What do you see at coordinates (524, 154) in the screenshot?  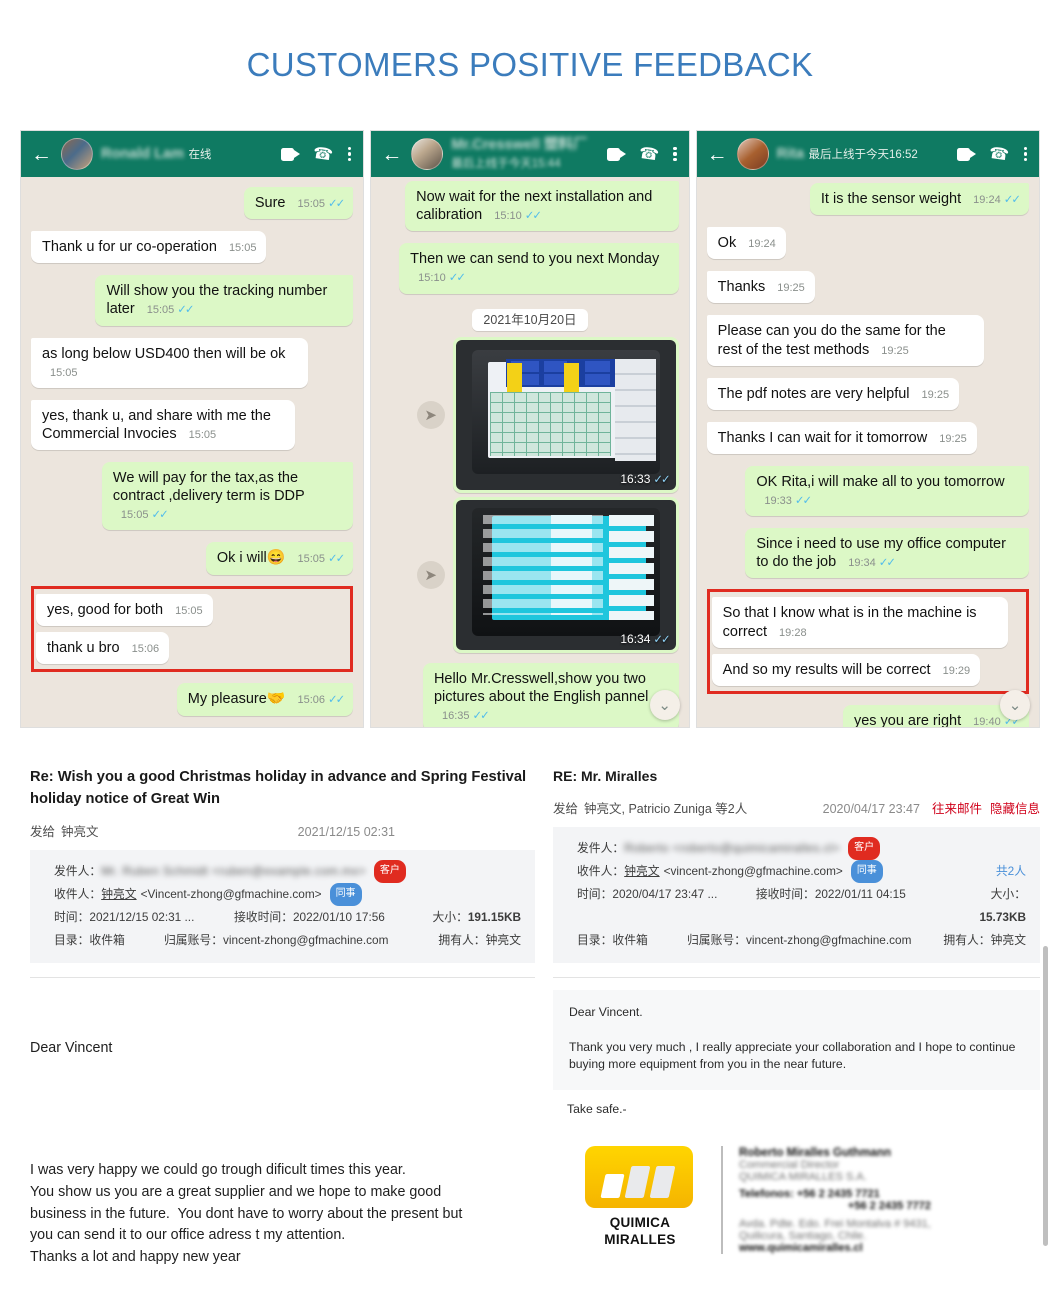 I see `contact-info: Mr.Cresswell 塑料厂 最后上线于今天15:44` at bounding box center [524, 154].